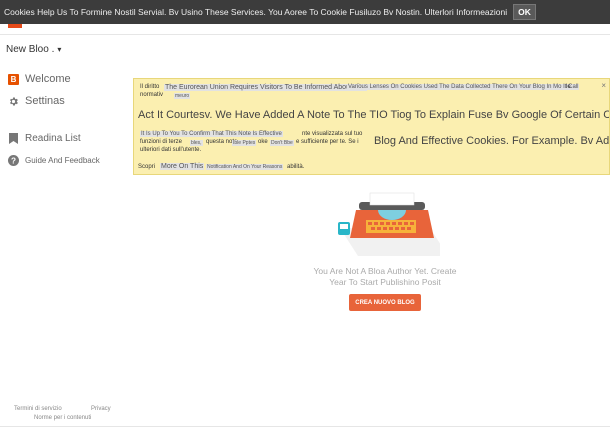  Describe the element at coordinates (332, 134) in the screenshot. I see `notice-text: nte visualizzata sul tuo` at that location.